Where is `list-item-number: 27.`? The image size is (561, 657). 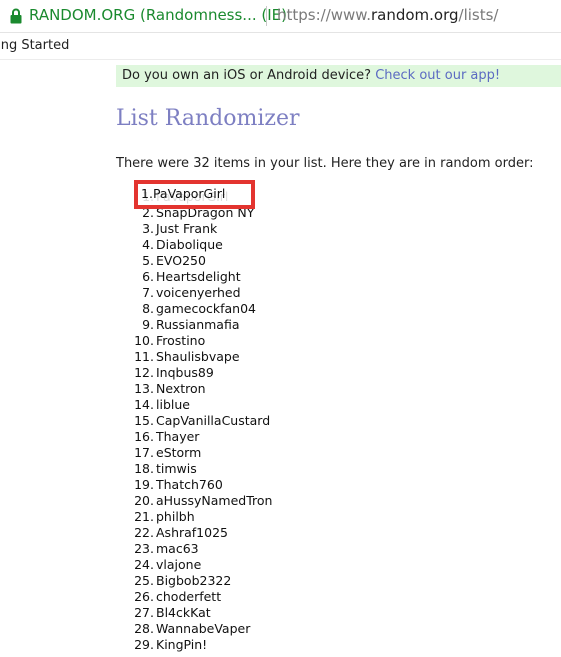 list-item-number: 27. is located at coordinates (144, 612).